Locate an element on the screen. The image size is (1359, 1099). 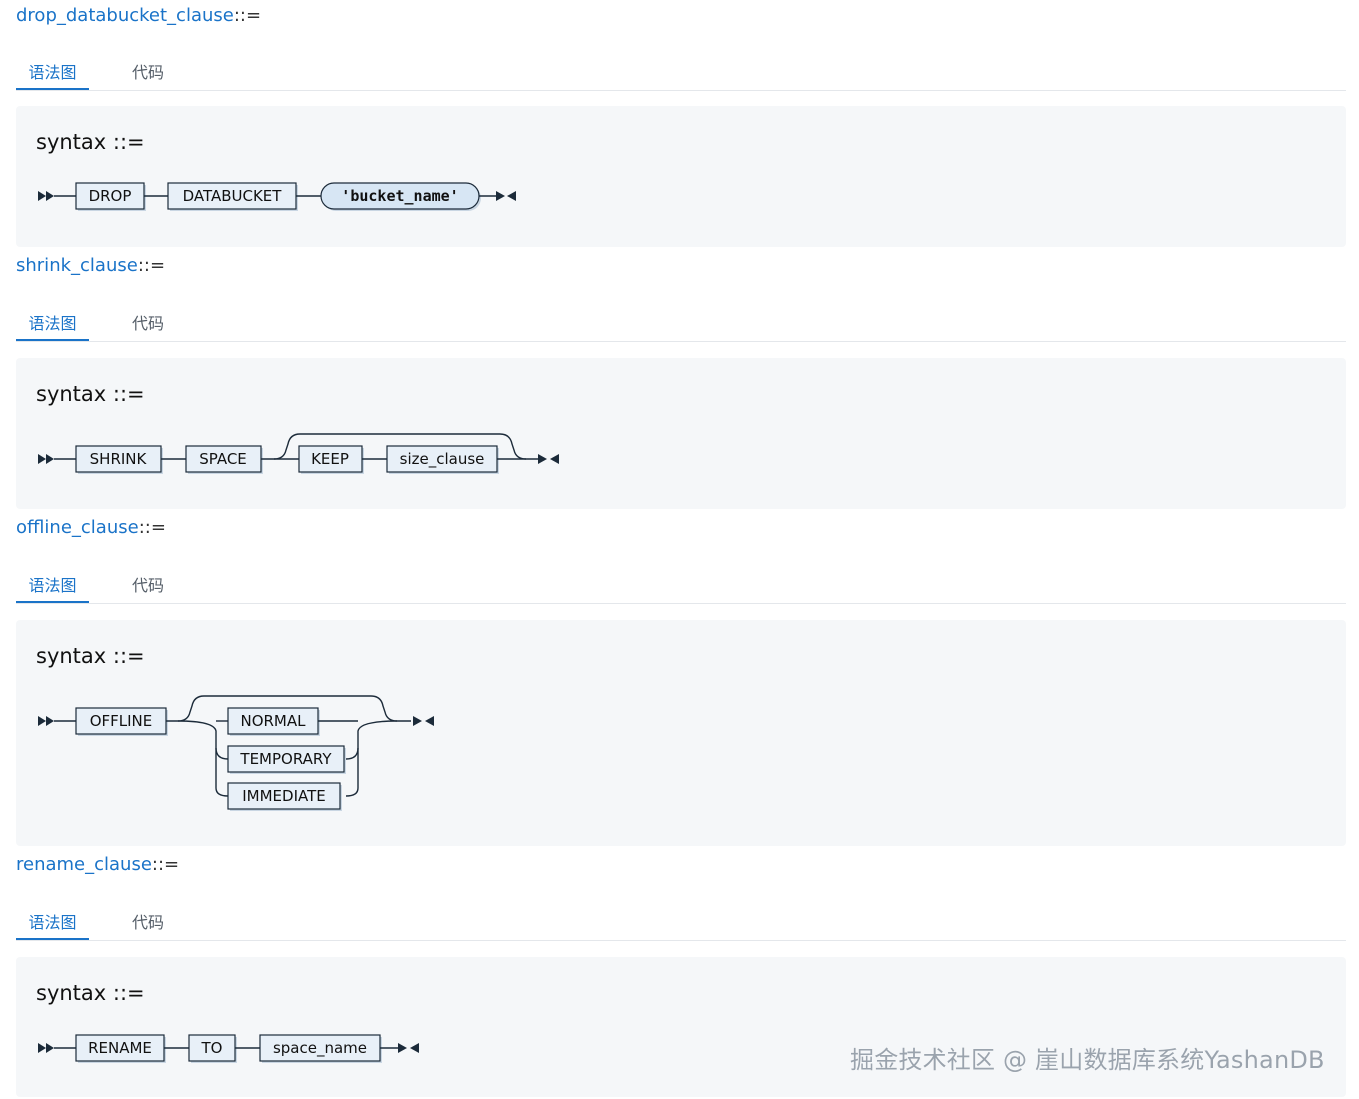
rule-name-link: offline_clause is located at coordinates (77, 527).